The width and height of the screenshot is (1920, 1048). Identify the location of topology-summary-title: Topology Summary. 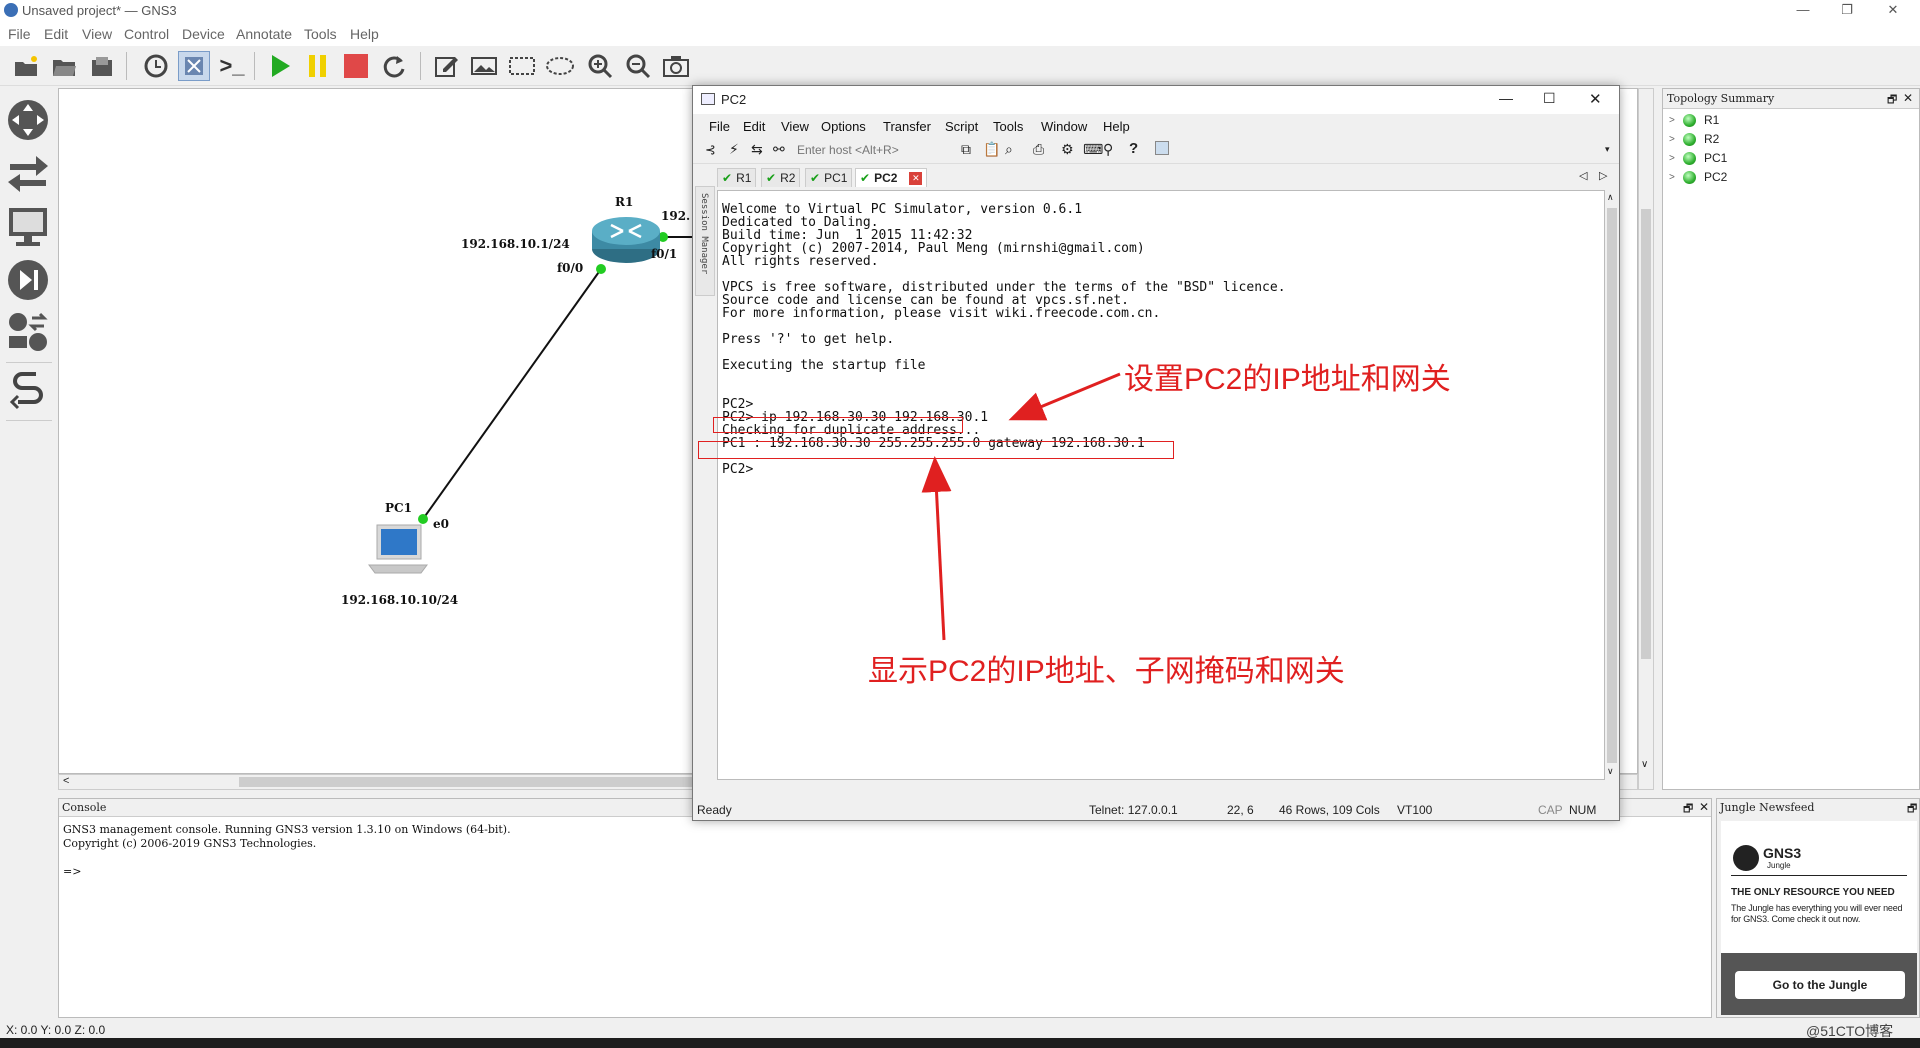
(1791, 99).